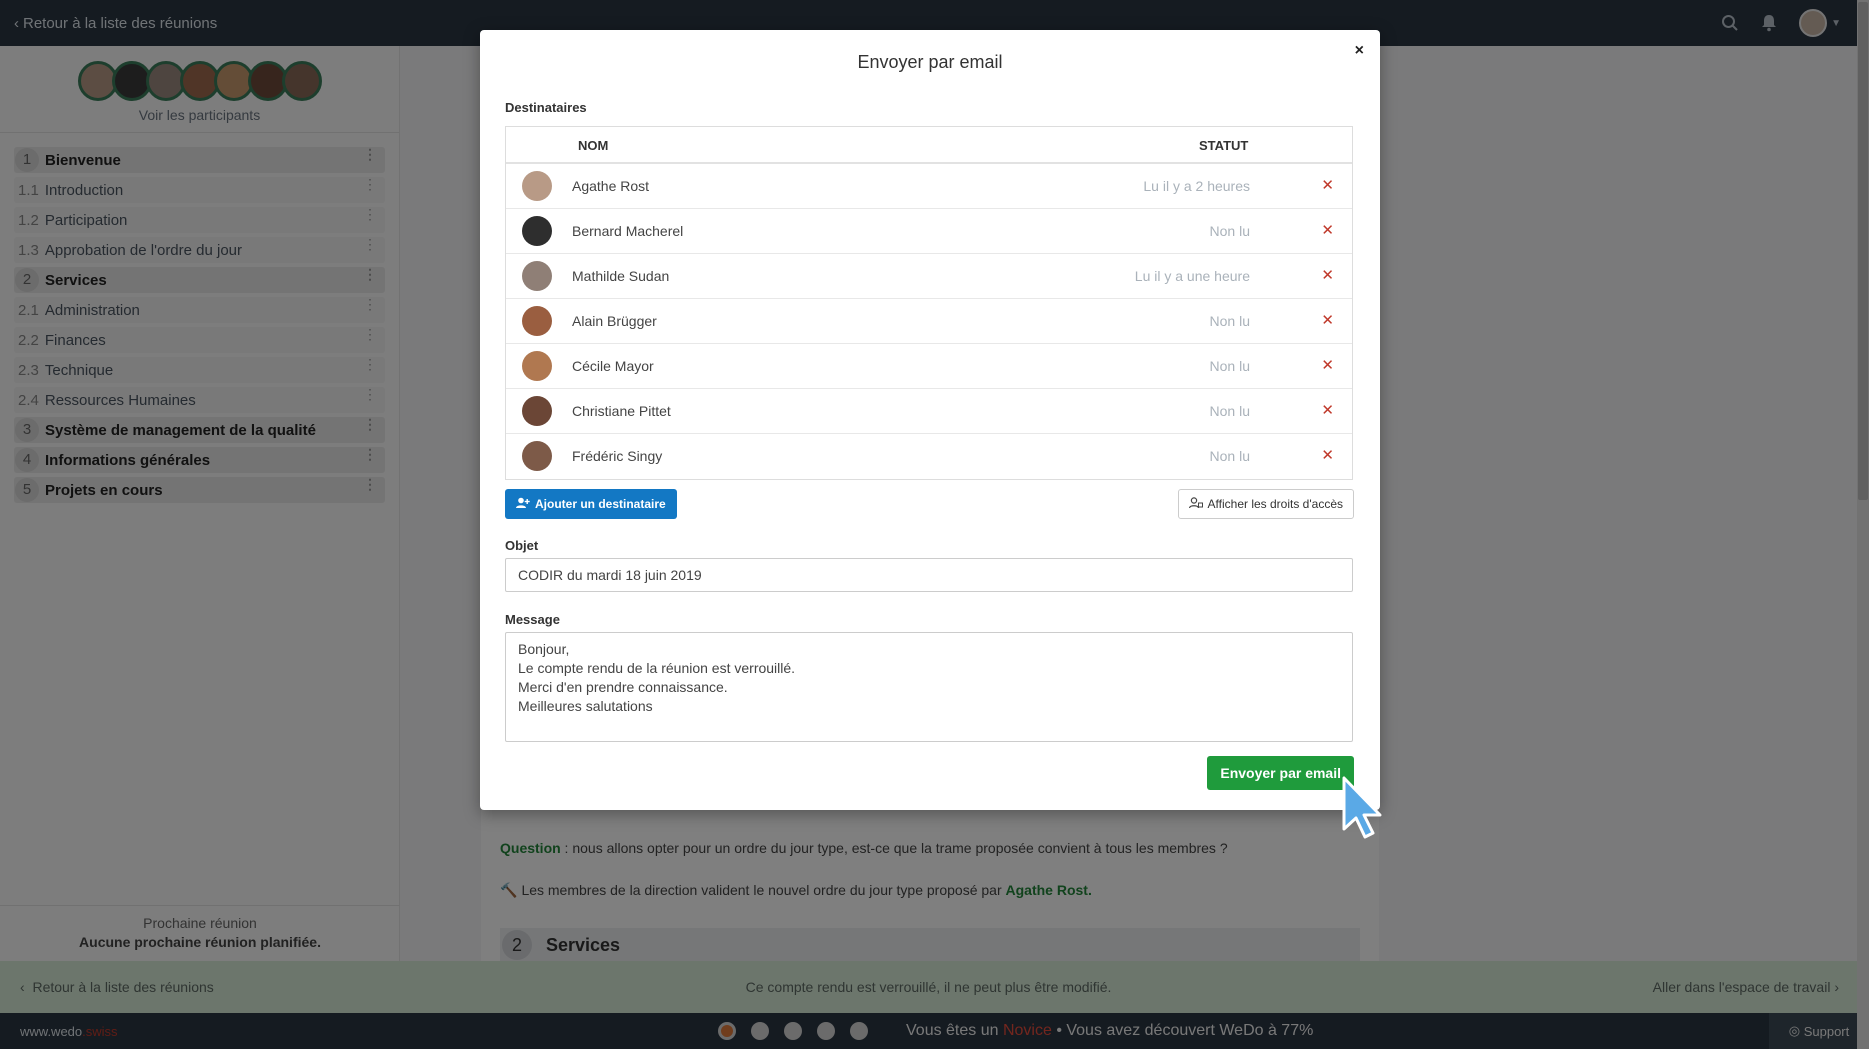 This screenshot has height=1049, width=1869. Describe the element at coordinates (1363, 809) in the screenshot. I see `mouse-cursor-icon` at that location.